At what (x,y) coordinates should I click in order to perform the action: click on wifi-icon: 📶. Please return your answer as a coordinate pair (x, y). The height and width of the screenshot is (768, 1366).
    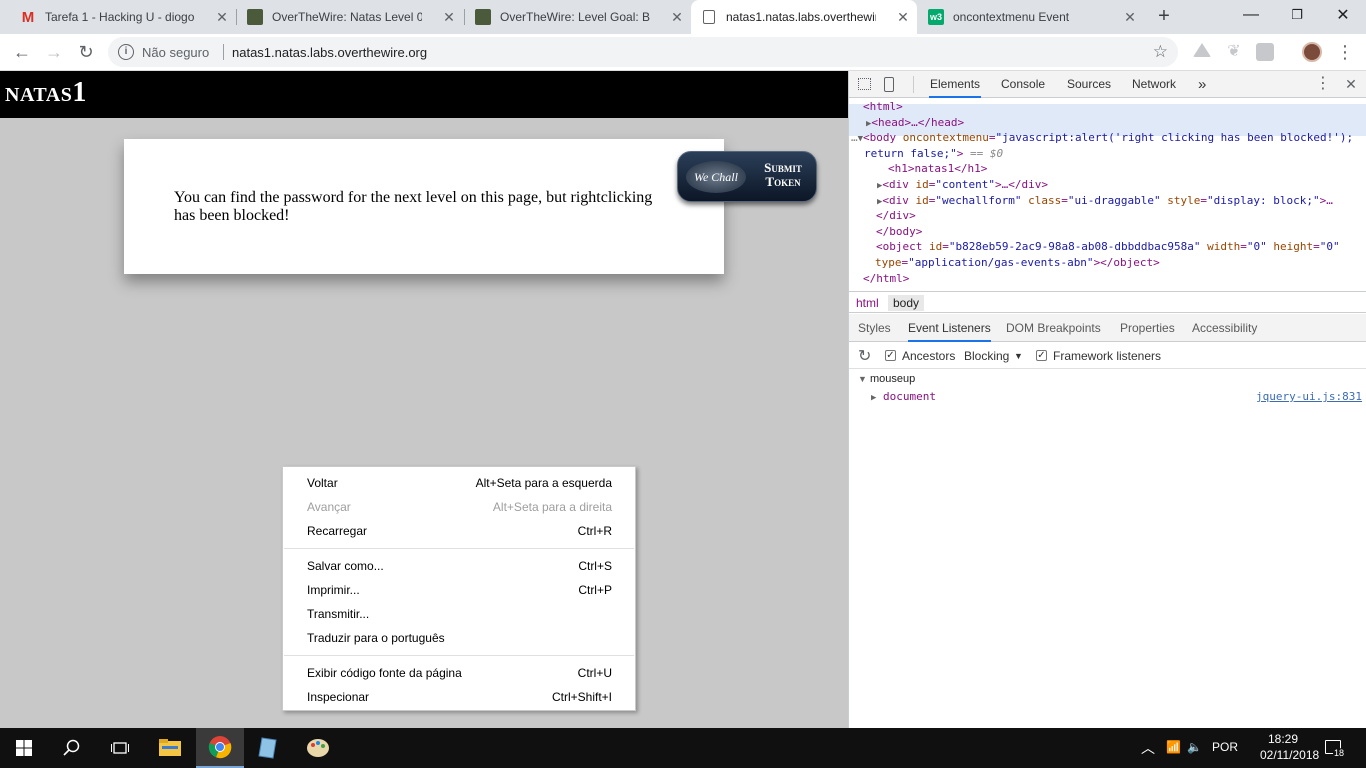
    Looking at the image, I should click on (1173, 747).